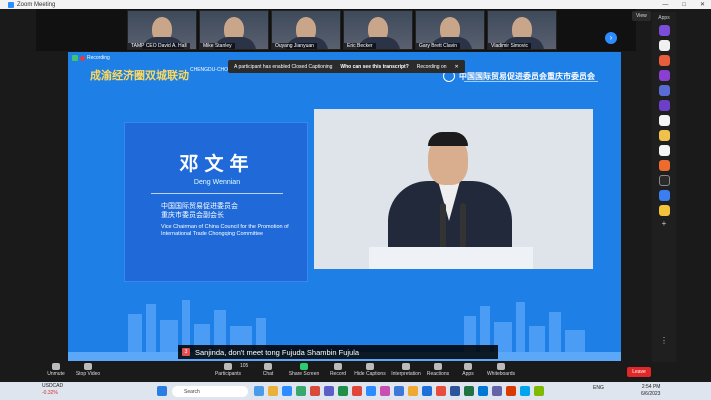 The height and width of the screenshot is (400, 711). I want to click on speaker-name-english: Deng Wennian, so click(217, 182).